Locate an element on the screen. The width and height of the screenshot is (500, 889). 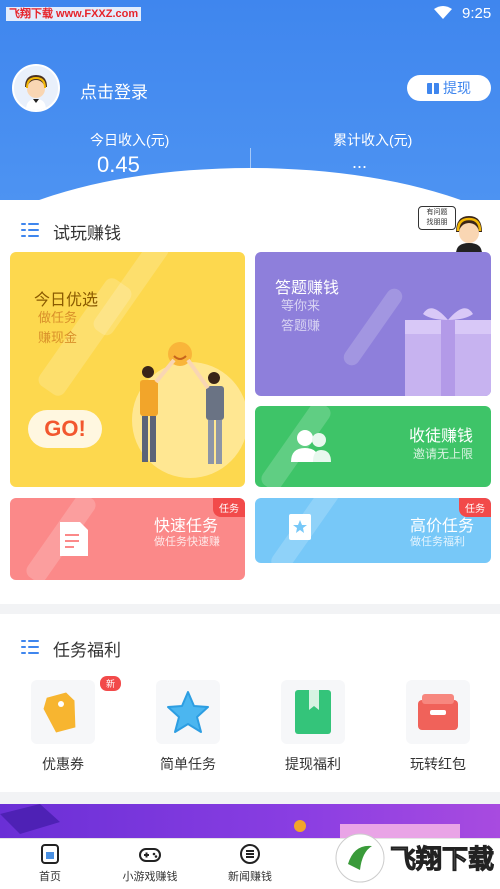
support-agent-icon is located at coordinates (469, 235).